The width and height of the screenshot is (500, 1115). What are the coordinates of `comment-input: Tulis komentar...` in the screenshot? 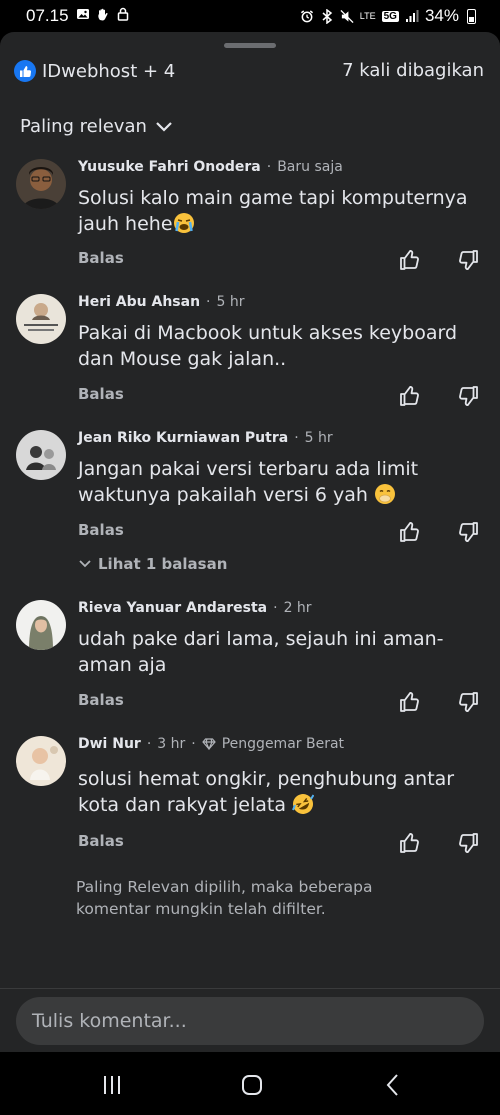 It's located at (250, 1021).